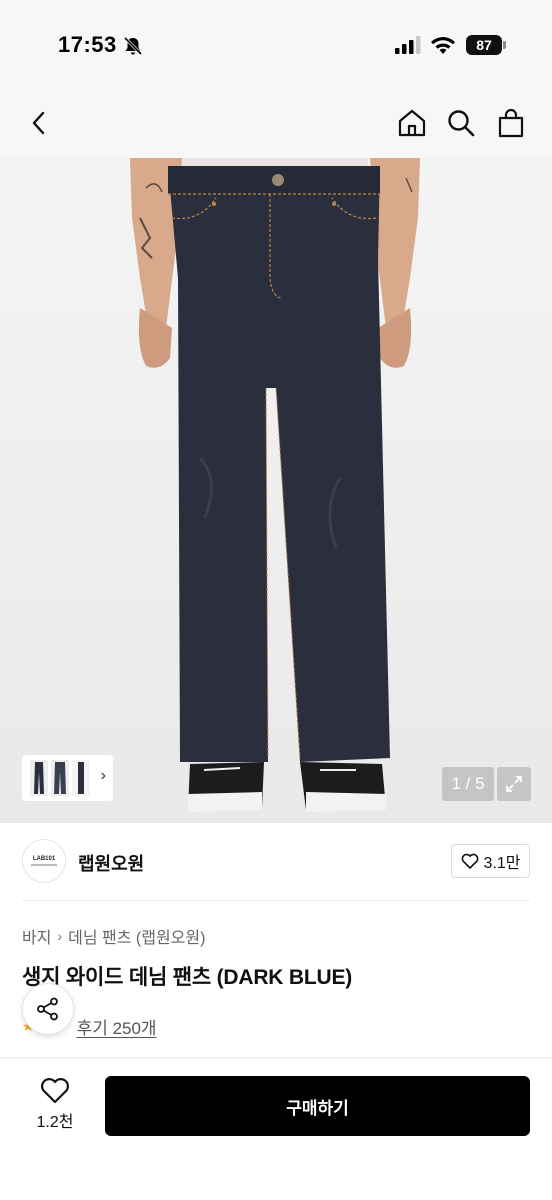 The image size is (552, 1200). What do you see at coordinates (276, 862) in the screenshot?
I see `brand-row: LAB101 랩원오원 3.1만` at bounding box center [276, 862].